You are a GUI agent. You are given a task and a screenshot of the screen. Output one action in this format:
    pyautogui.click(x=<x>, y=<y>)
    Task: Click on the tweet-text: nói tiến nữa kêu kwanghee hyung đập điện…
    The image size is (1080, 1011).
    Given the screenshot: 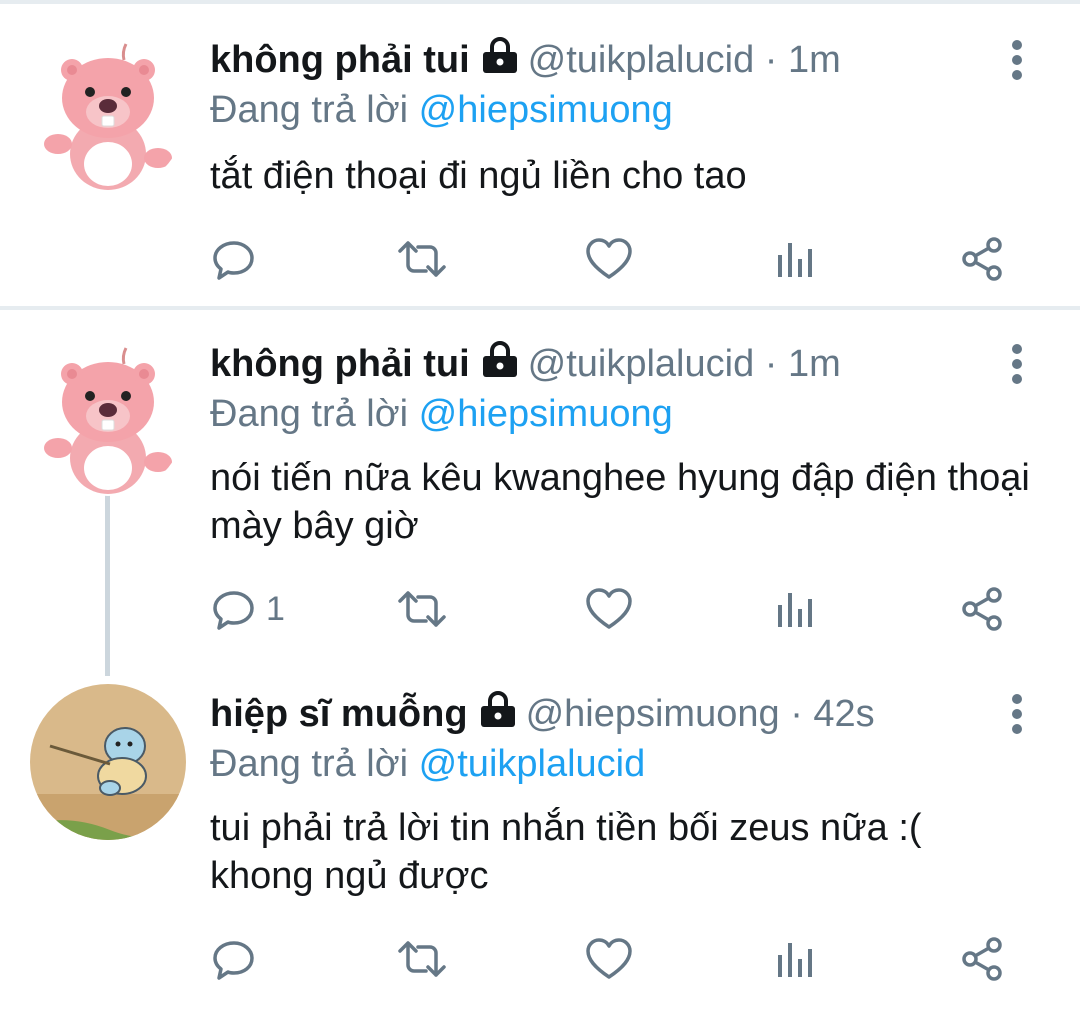 What is the action you would take?
    pyautogui.click(x=620, y=502)
    